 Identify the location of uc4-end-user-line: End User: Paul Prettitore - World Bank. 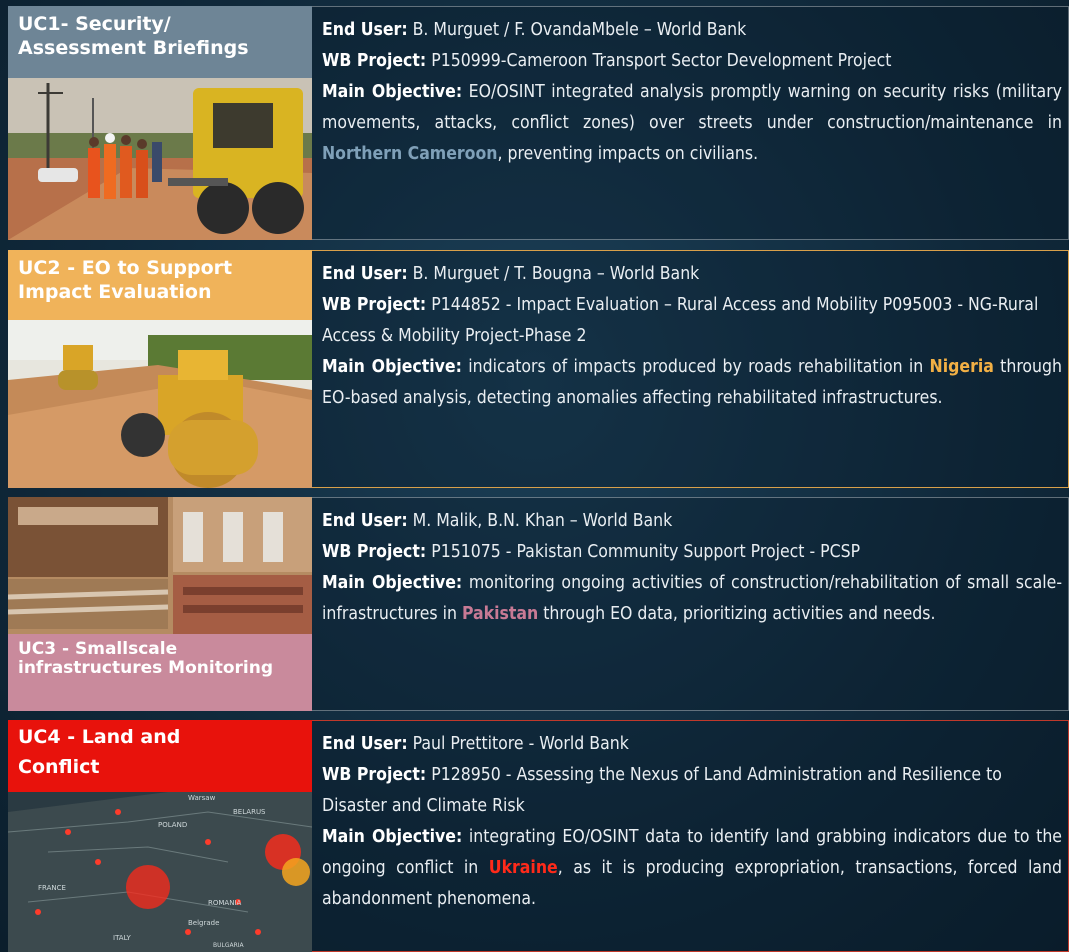
(692, 744).